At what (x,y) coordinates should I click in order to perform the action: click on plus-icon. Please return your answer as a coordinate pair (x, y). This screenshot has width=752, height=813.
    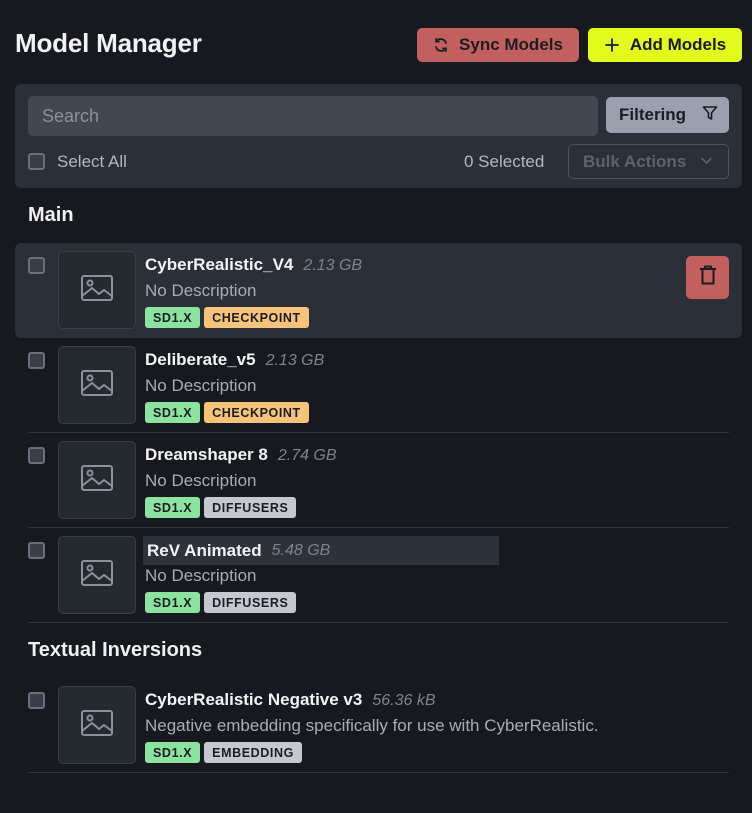
    Looking at the image, I should click on (612, 45).